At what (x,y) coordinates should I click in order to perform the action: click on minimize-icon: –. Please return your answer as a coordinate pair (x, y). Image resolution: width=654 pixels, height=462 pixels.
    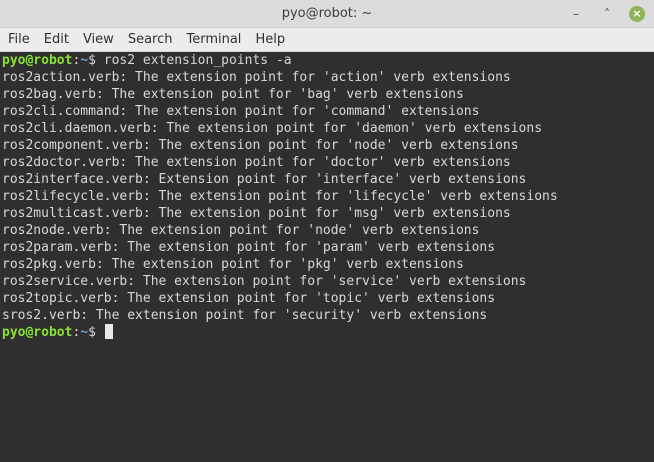
    Looking at the image, I should click on (576, 14).